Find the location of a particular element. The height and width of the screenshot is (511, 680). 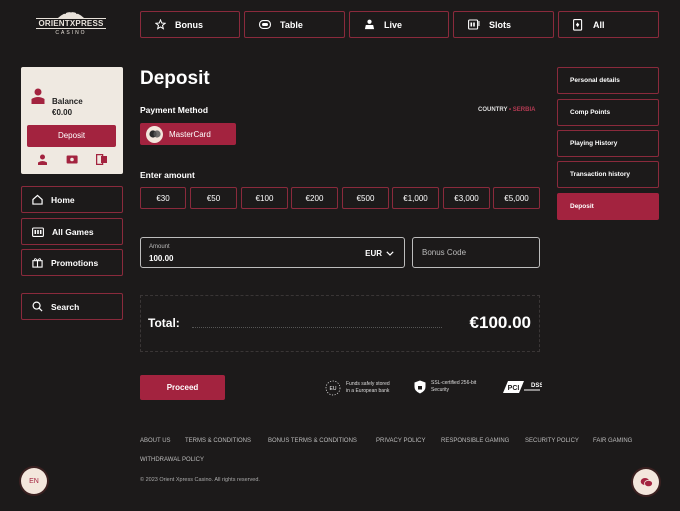

sidebar-item-label: All Games is located at coordinates (73, 231).